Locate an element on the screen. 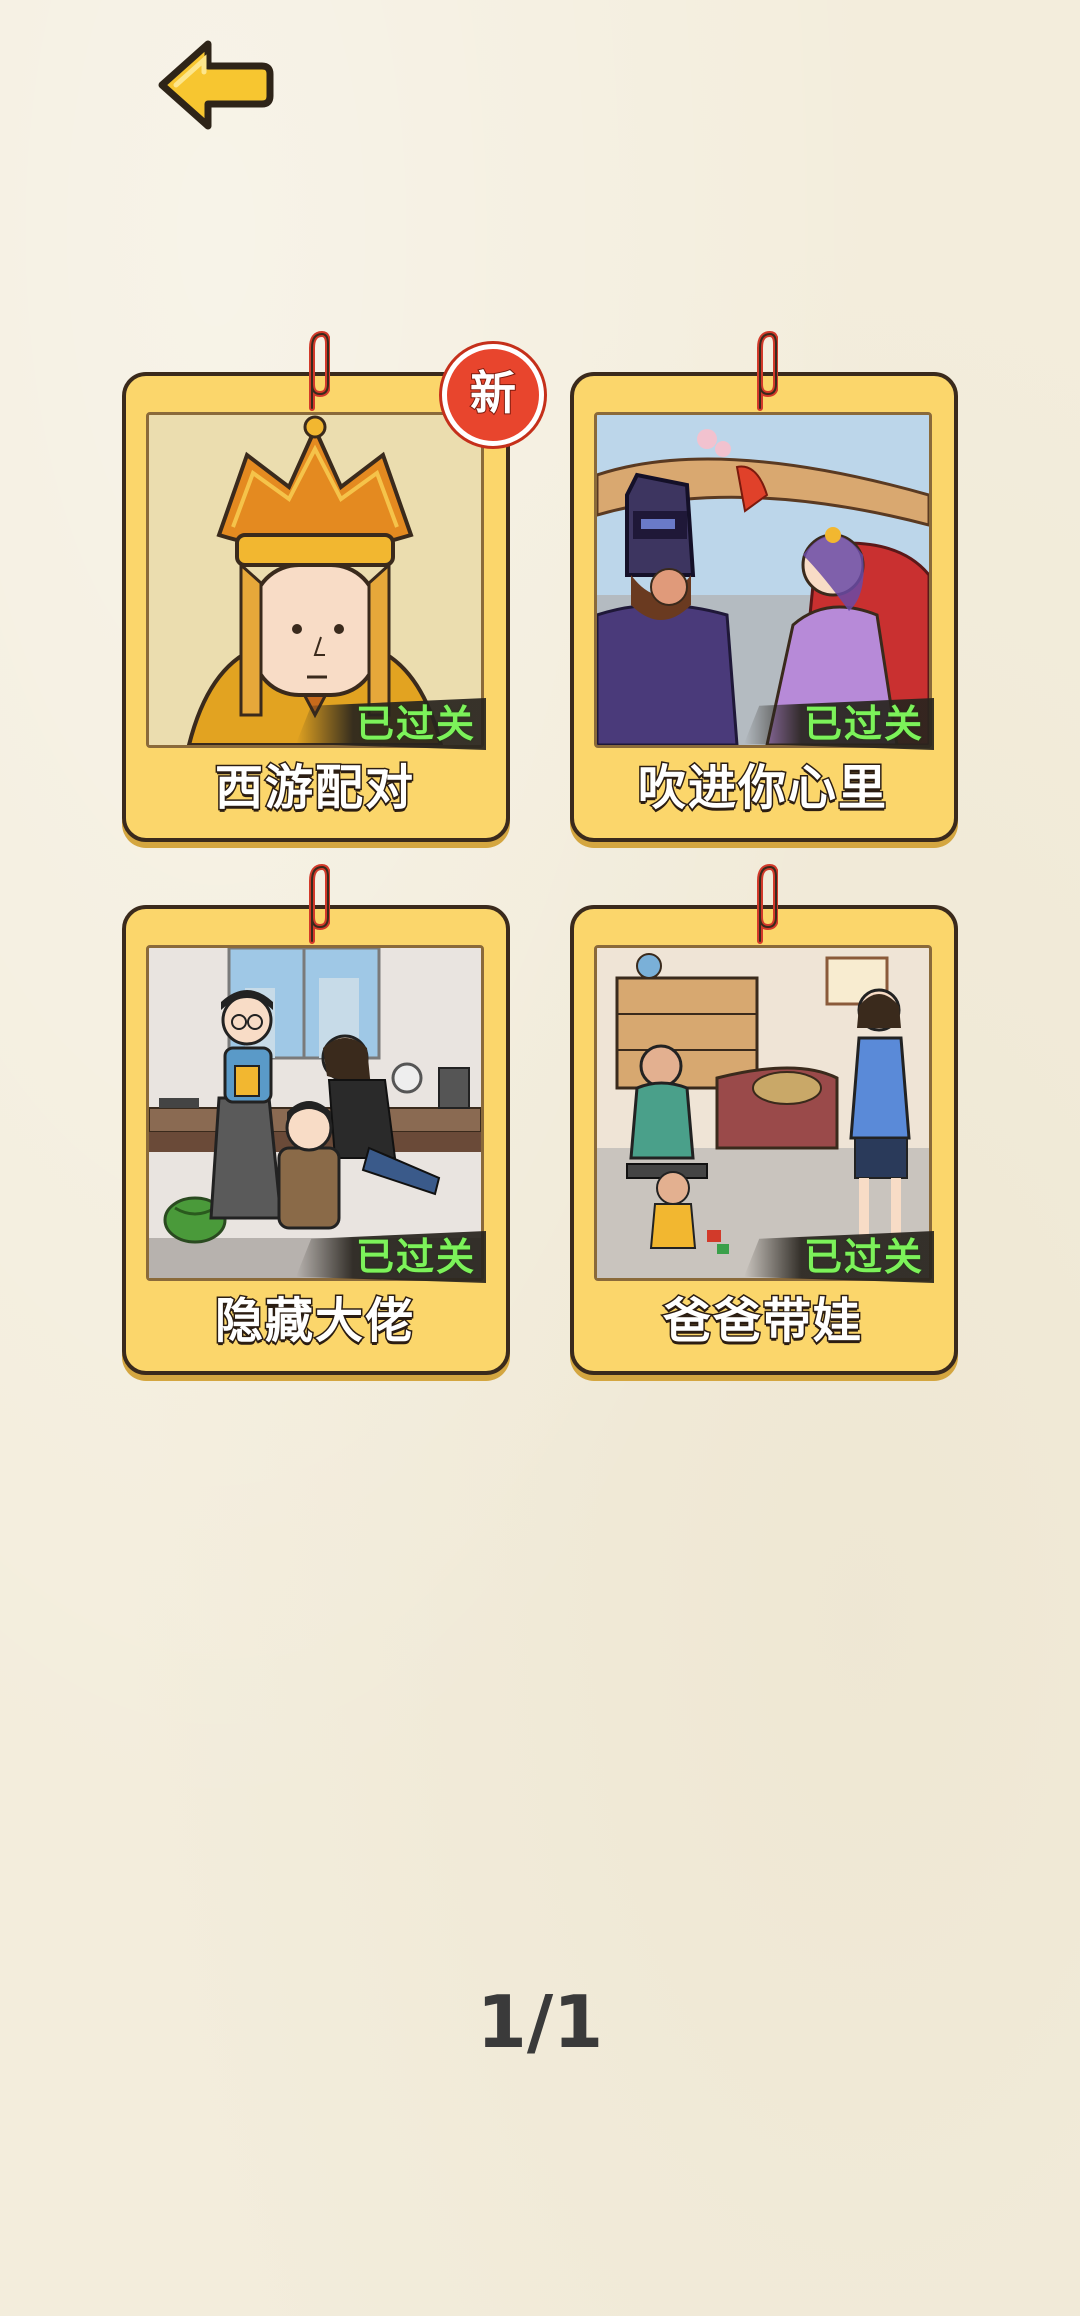  level-title: 隐藏大佬 is located at coordinates (314, 1321).